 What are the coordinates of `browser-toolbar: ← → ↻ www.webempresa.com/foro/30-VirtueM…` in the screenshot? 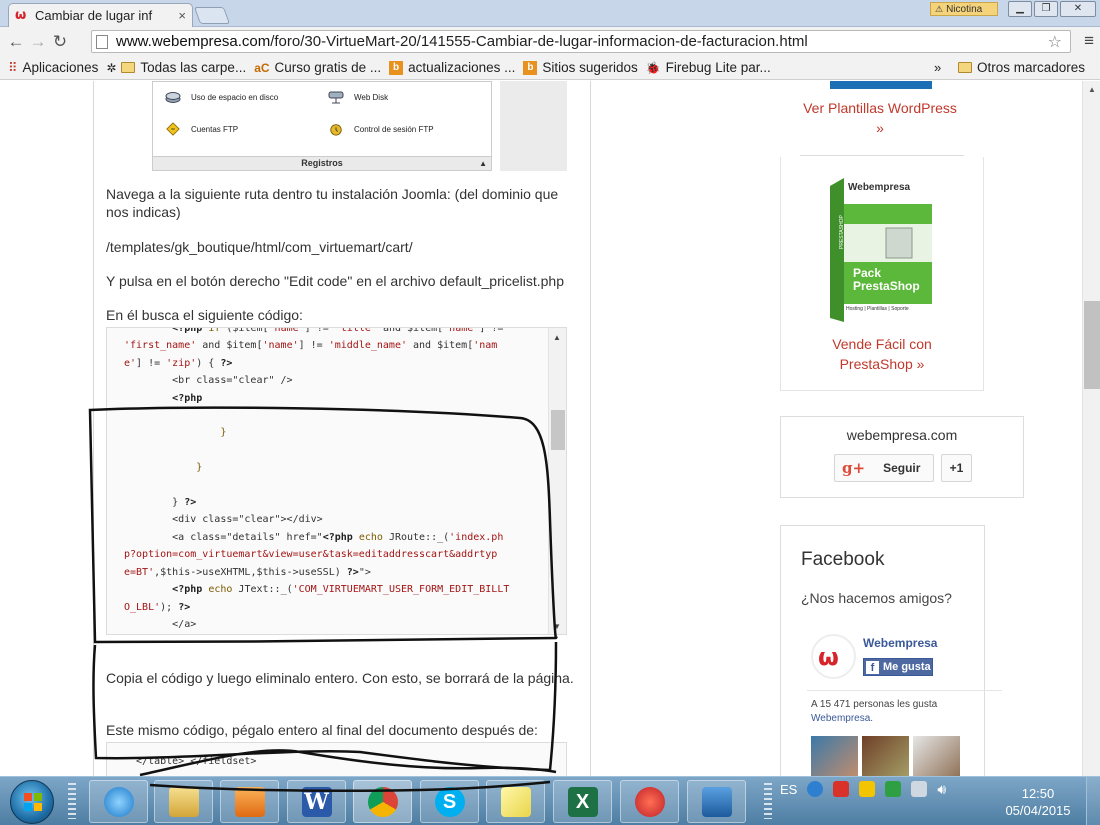 It's located at (550, 41).